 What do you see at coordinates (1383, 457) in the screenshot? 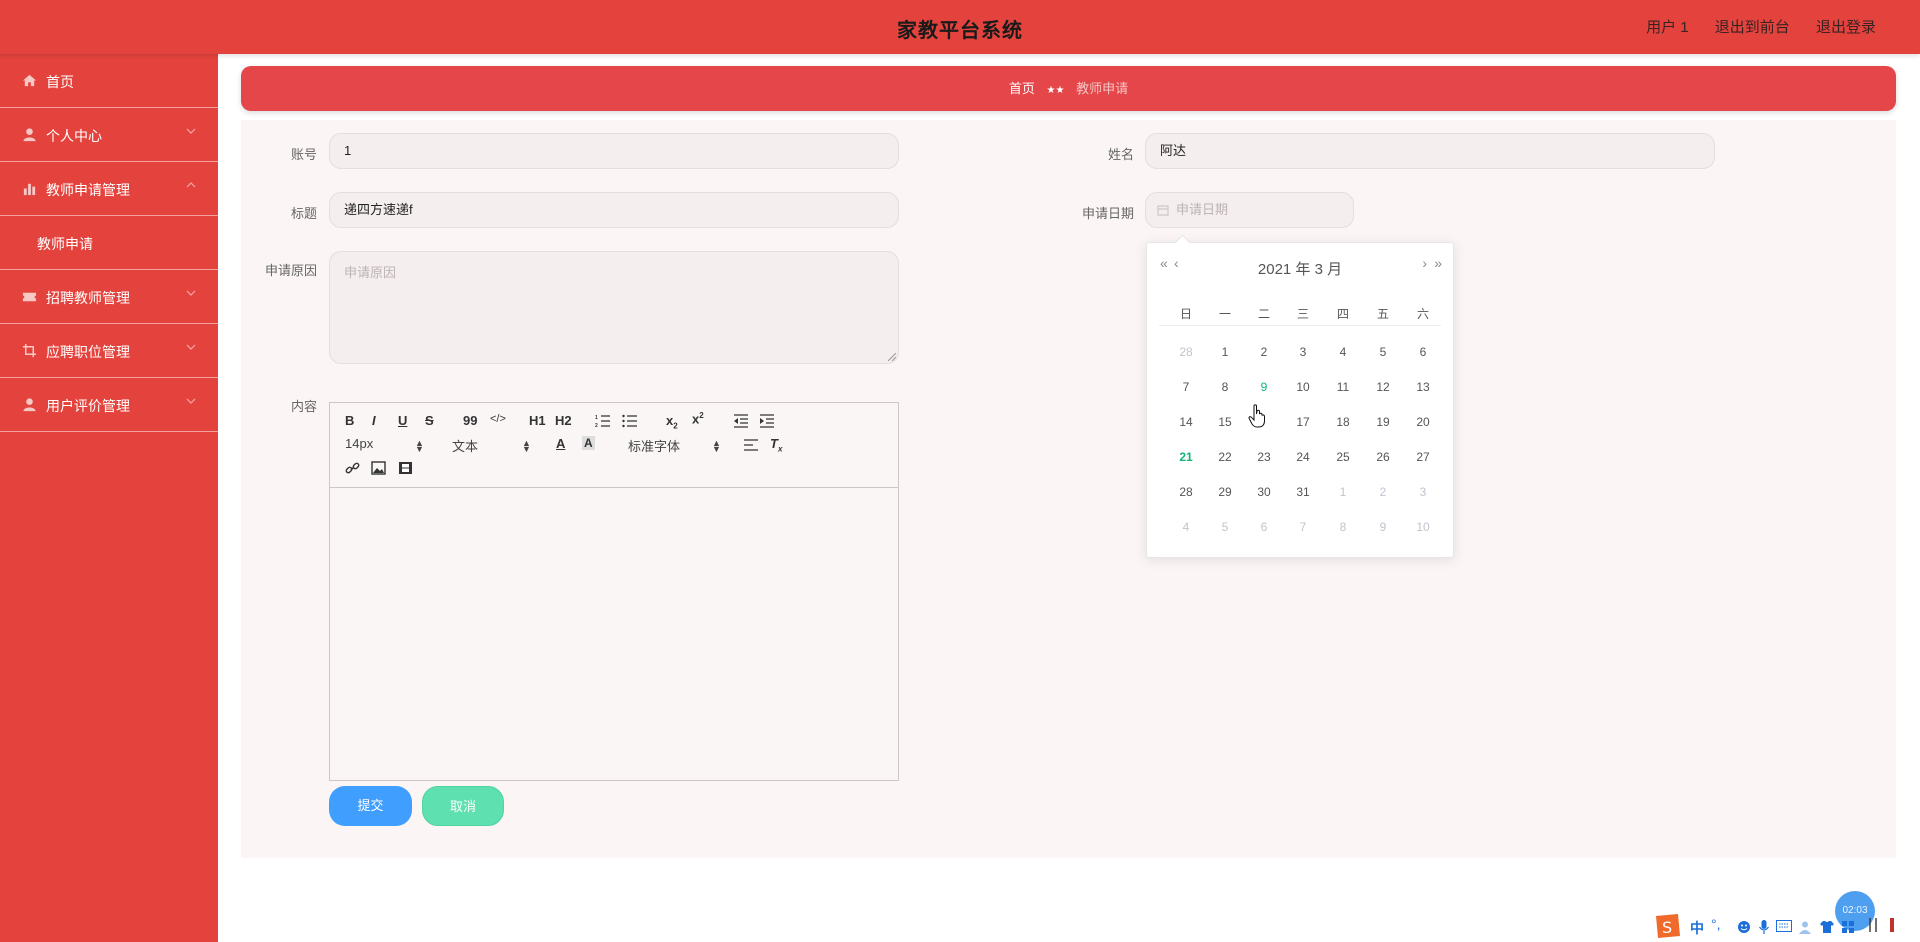
I see `calendar-day: 26` at bounding box center [1383, 457].